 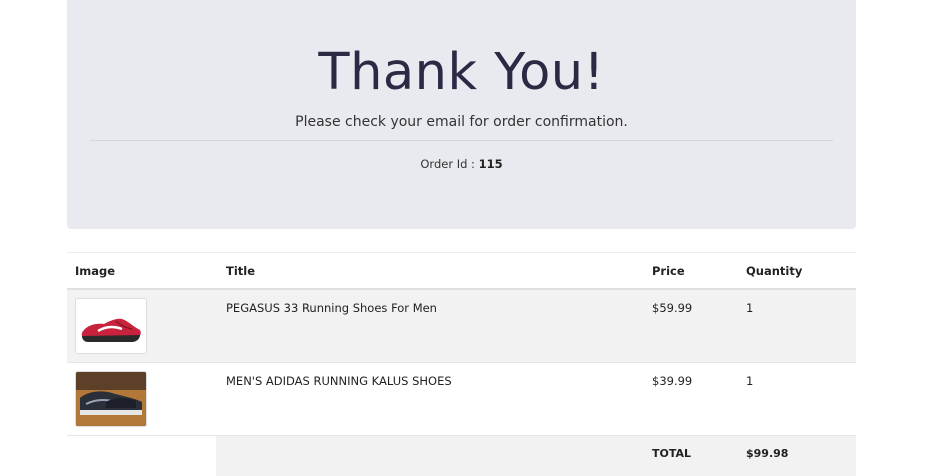 I want to click on column-header-image: Image, so click(x=95, y=271).